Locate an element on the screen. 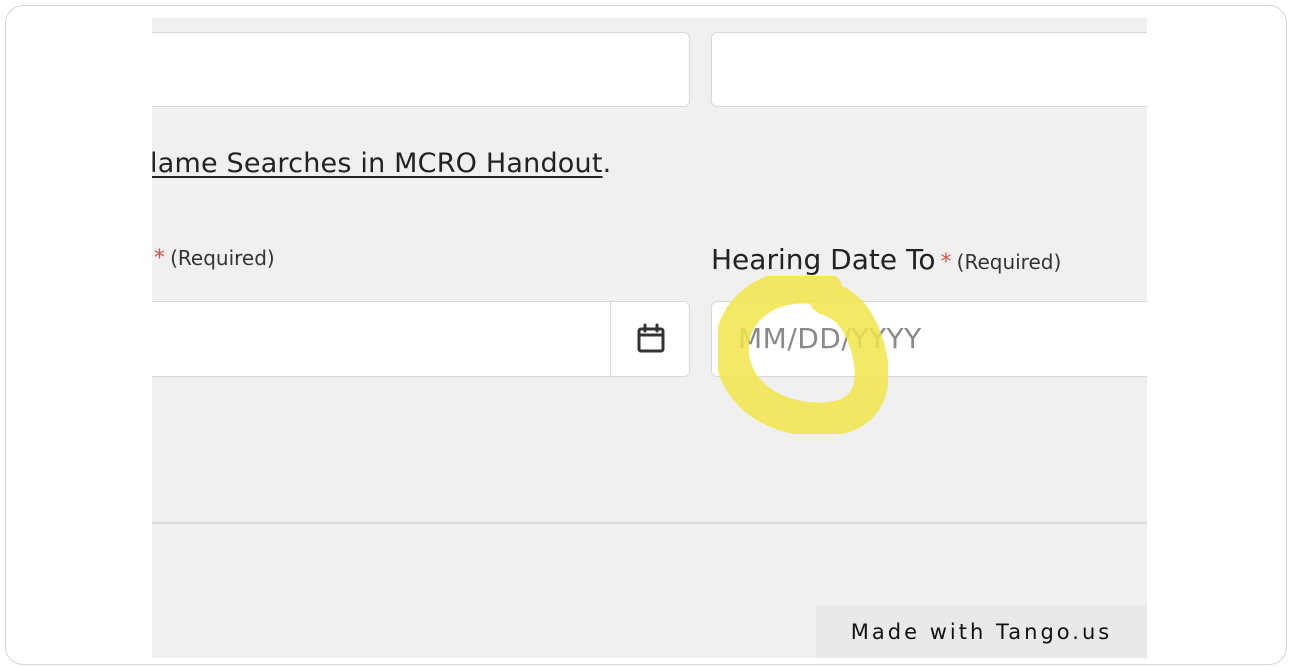 This screenshot has width=1294, height=667. calendar-icon is located at coordinates (650, 338).